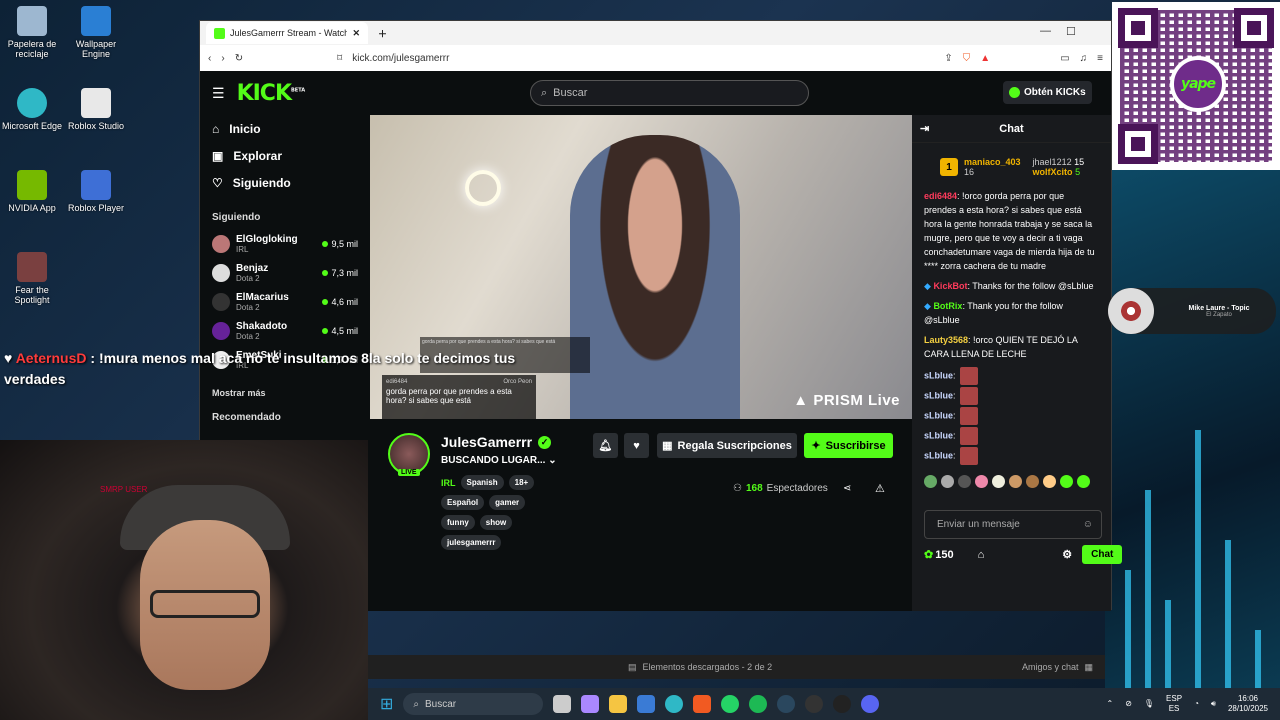 Image resolution: width=1280 pixels, height=720 pixels. What do you see at coordinates (847, 488) in the screenshot?
I see `share-icon: ⋖` at bounding box center [847, 488].